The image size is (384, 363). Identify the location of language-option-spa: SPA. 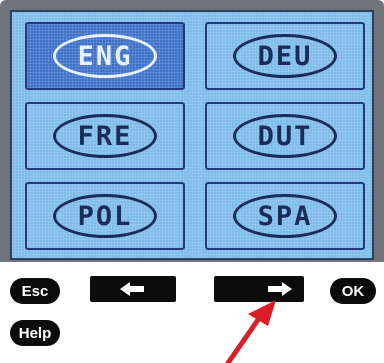
(285, 216).